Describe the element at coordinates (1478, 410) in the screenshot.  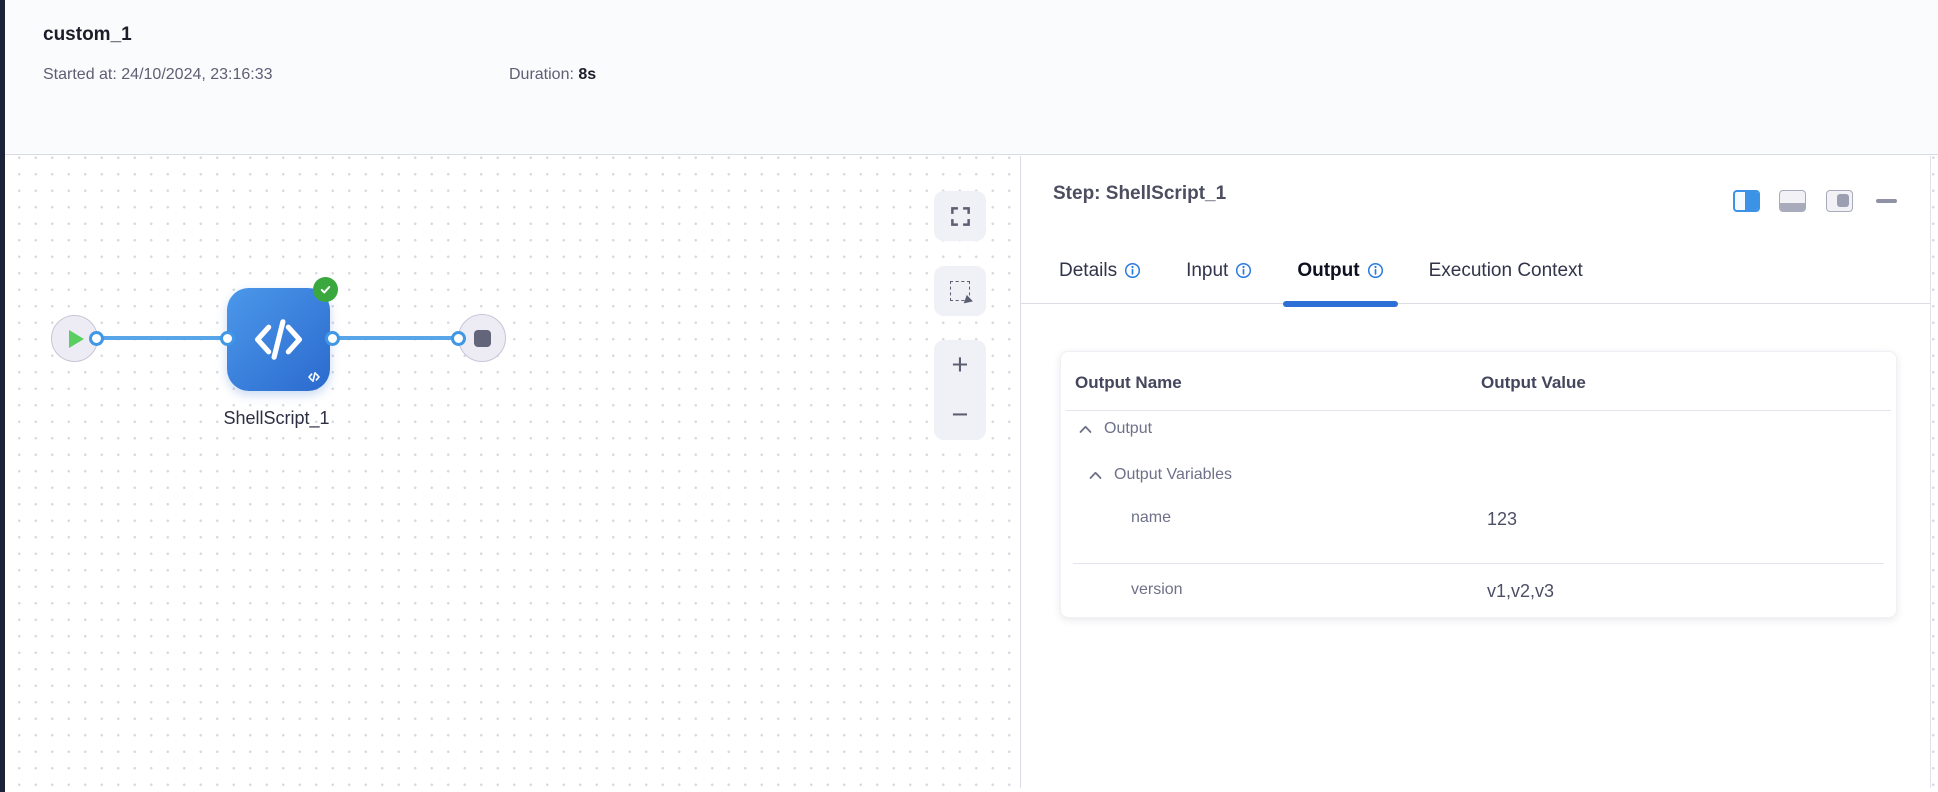
I see `table-header-divider` at that location.